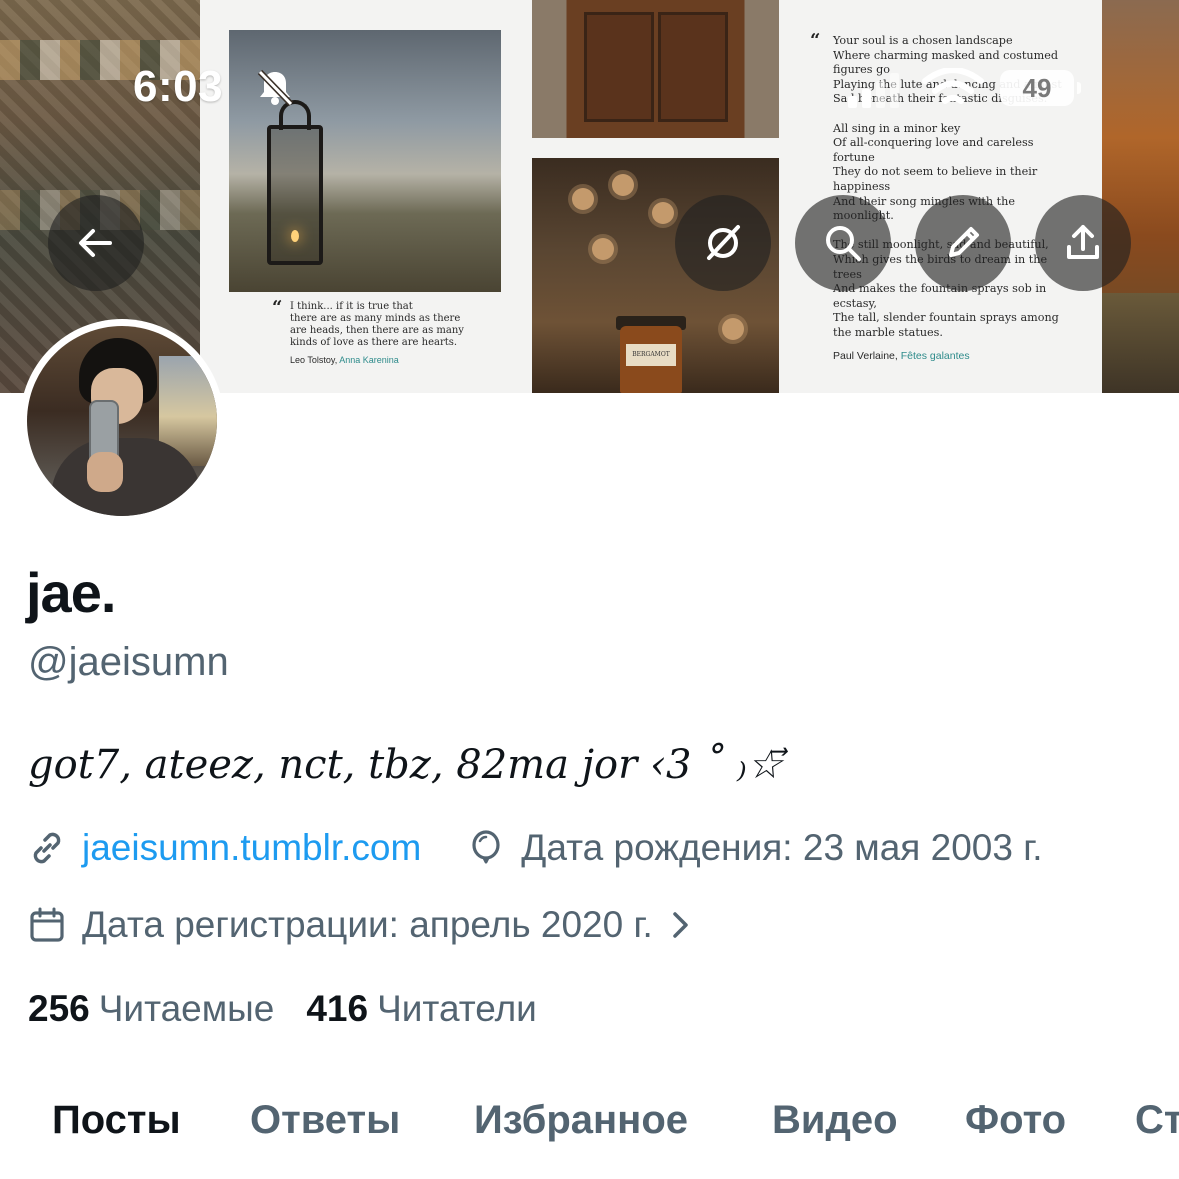  I want to click on joined-row: Дата регистрации: апрель 2020 г., so click(360, 925).